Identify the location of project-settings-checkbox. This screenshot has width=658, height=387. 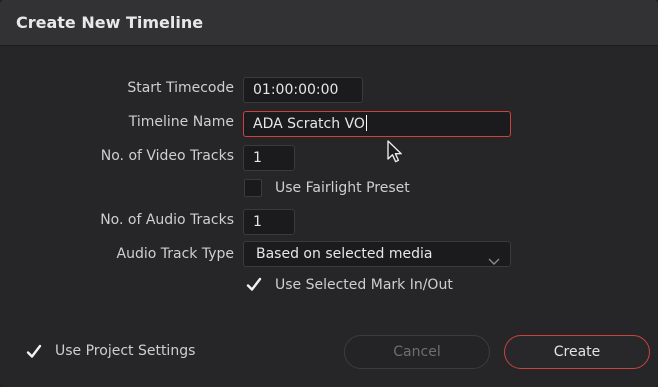
(33, 351).